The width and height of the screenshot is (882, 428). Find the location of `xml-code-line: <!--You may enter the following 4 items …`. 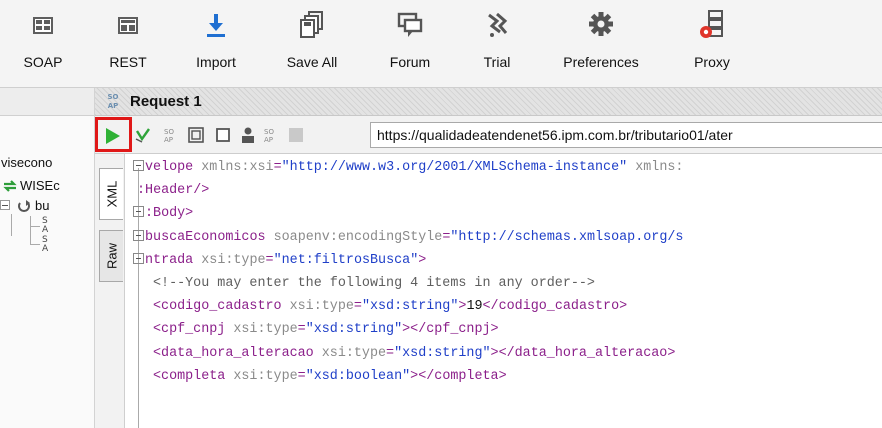

xml-code-line: <!--You may enter the following 4 items … is located at coordinates (374, 284).